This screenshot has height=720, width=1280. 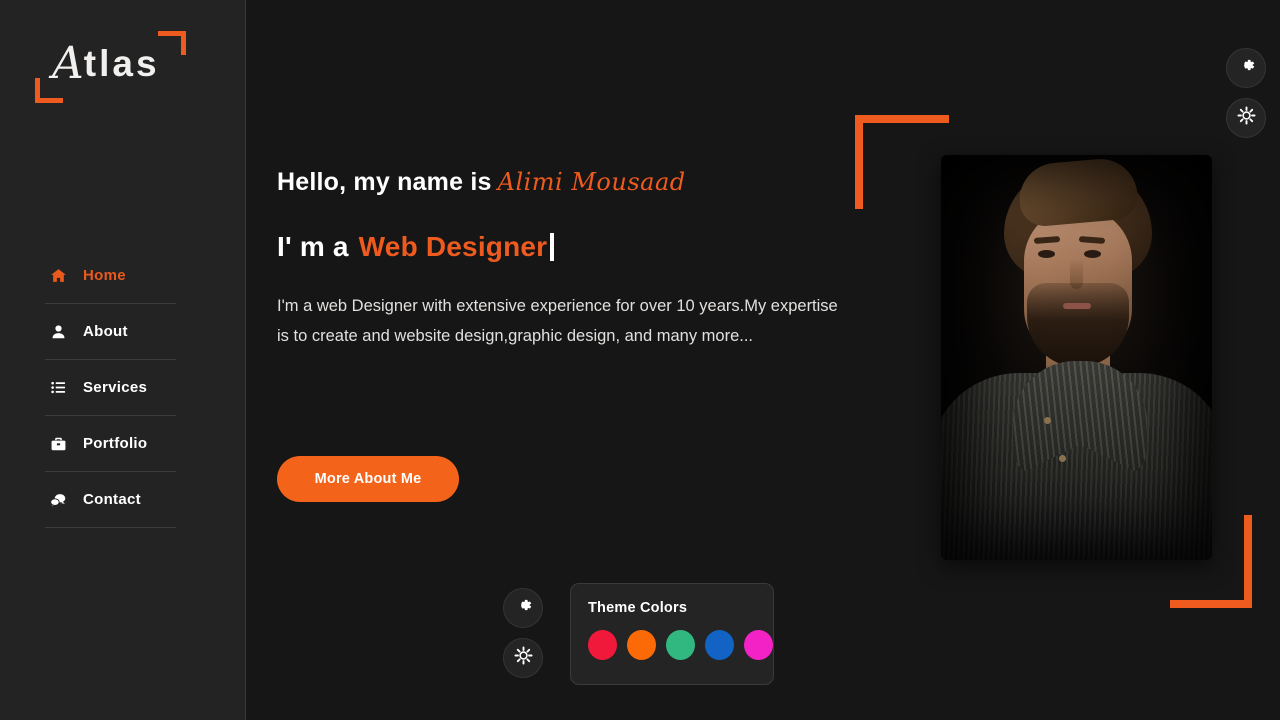 I want to click on theme-swatch-red, so click(x=602, y=645).